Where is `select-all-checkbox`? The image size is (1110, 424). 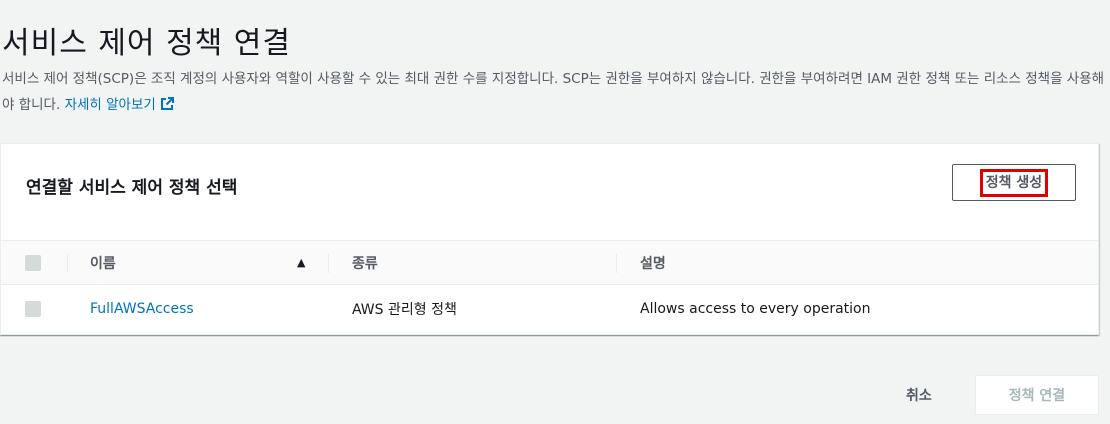
select-all-checkbox is located at coordinates (33, 262).